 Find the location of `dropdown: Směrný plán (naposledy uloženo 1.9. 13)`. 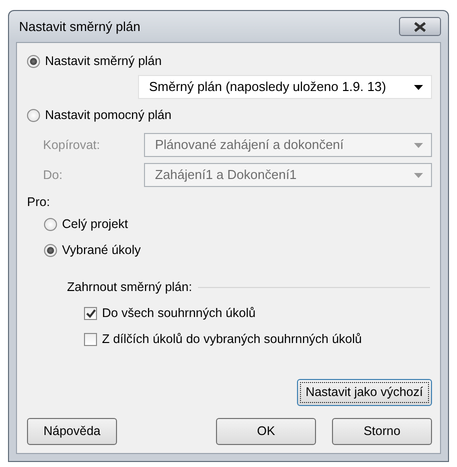

dropdown: Směrný plán (naposledy uloženo 1.9. 13) is located at coordinates (285, 87).